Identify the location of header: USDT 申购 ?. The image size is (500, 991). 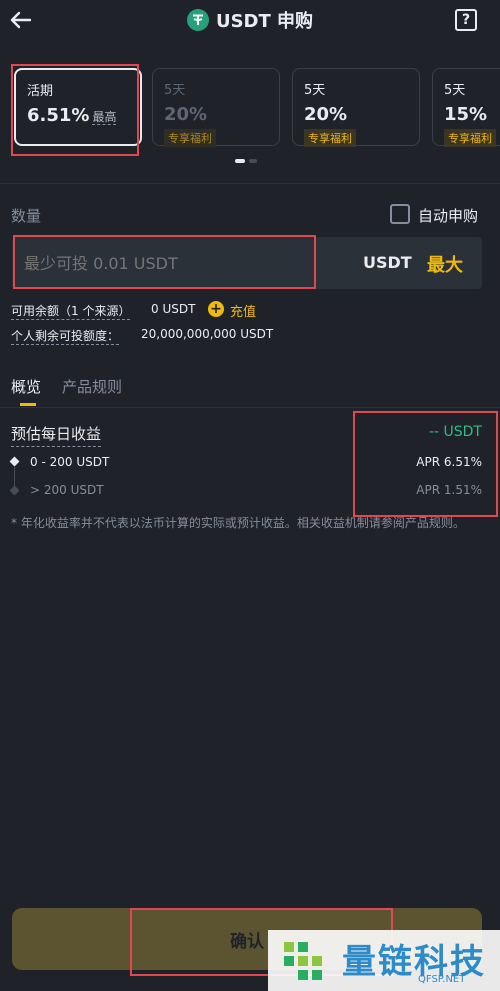
(250, 22).